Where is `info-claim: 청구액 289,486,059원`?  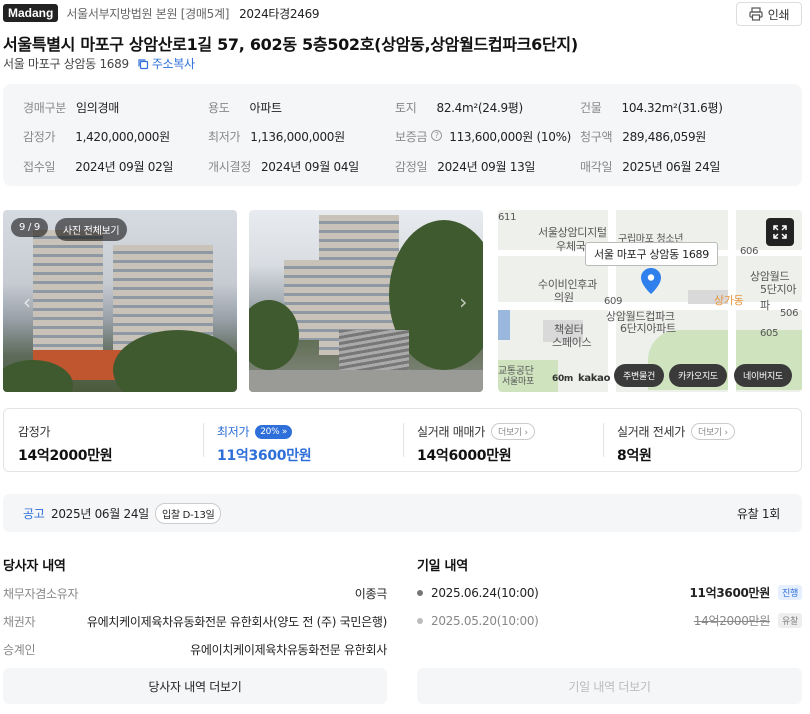 info-claim: 청구액 289,486,059원 is located at coordinates (643, 136).